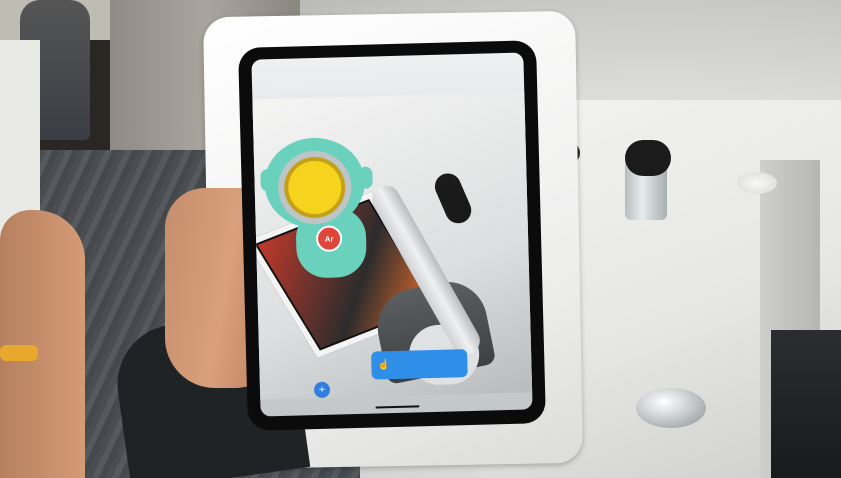  I want to click on hint-pill: ☝, so click(419, 364).